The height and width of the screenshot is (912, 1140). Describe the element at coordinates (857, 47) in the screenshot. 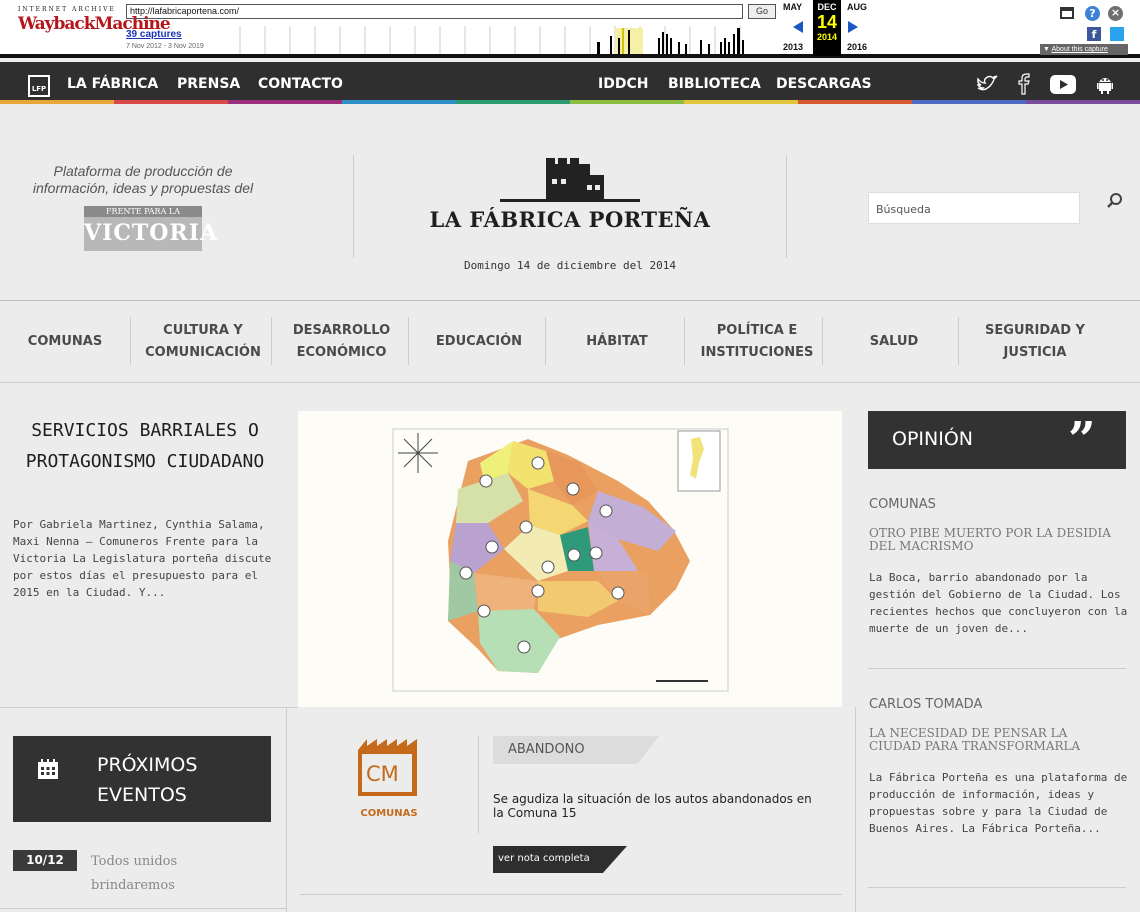

I see `wayback-next-year: 2016` at that location.